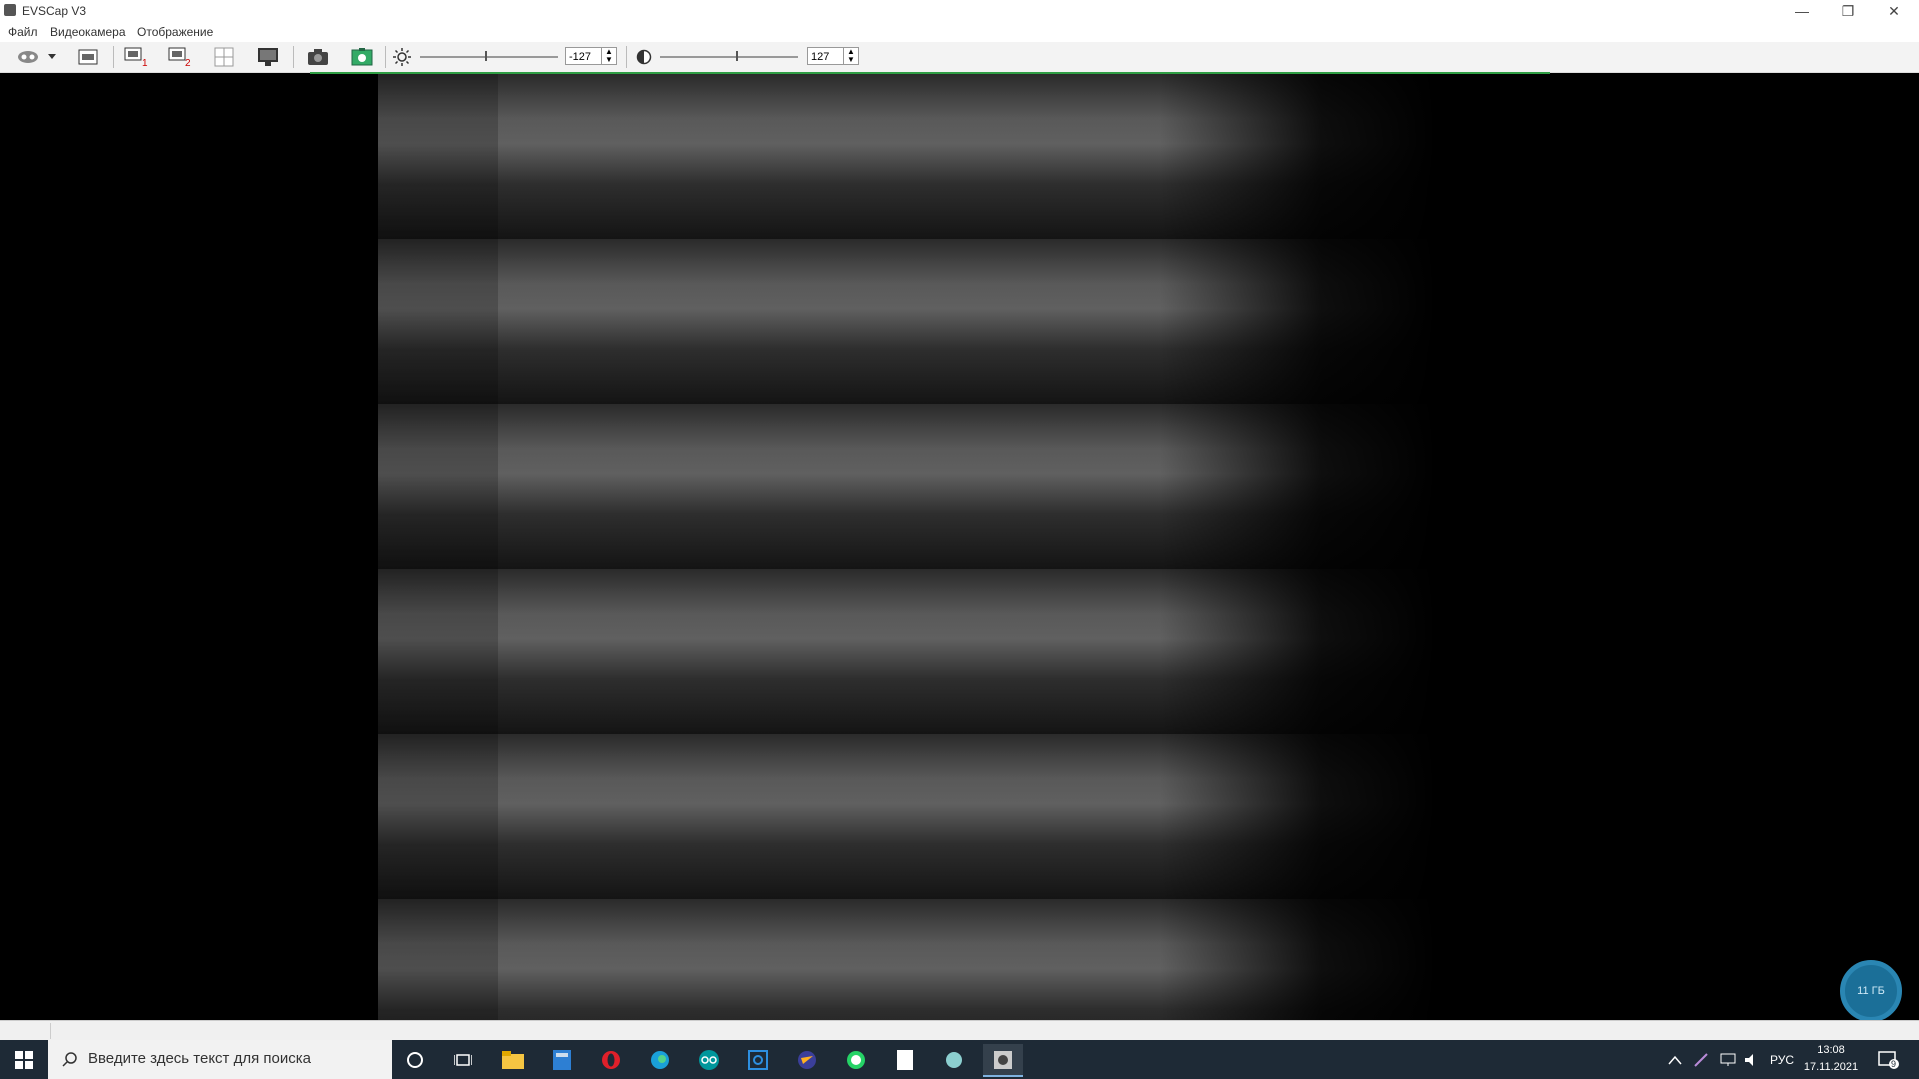 The width and height of the screenshot is (1919, 1079). I want to click on pen-tray-icon, so click(1701, 1059).